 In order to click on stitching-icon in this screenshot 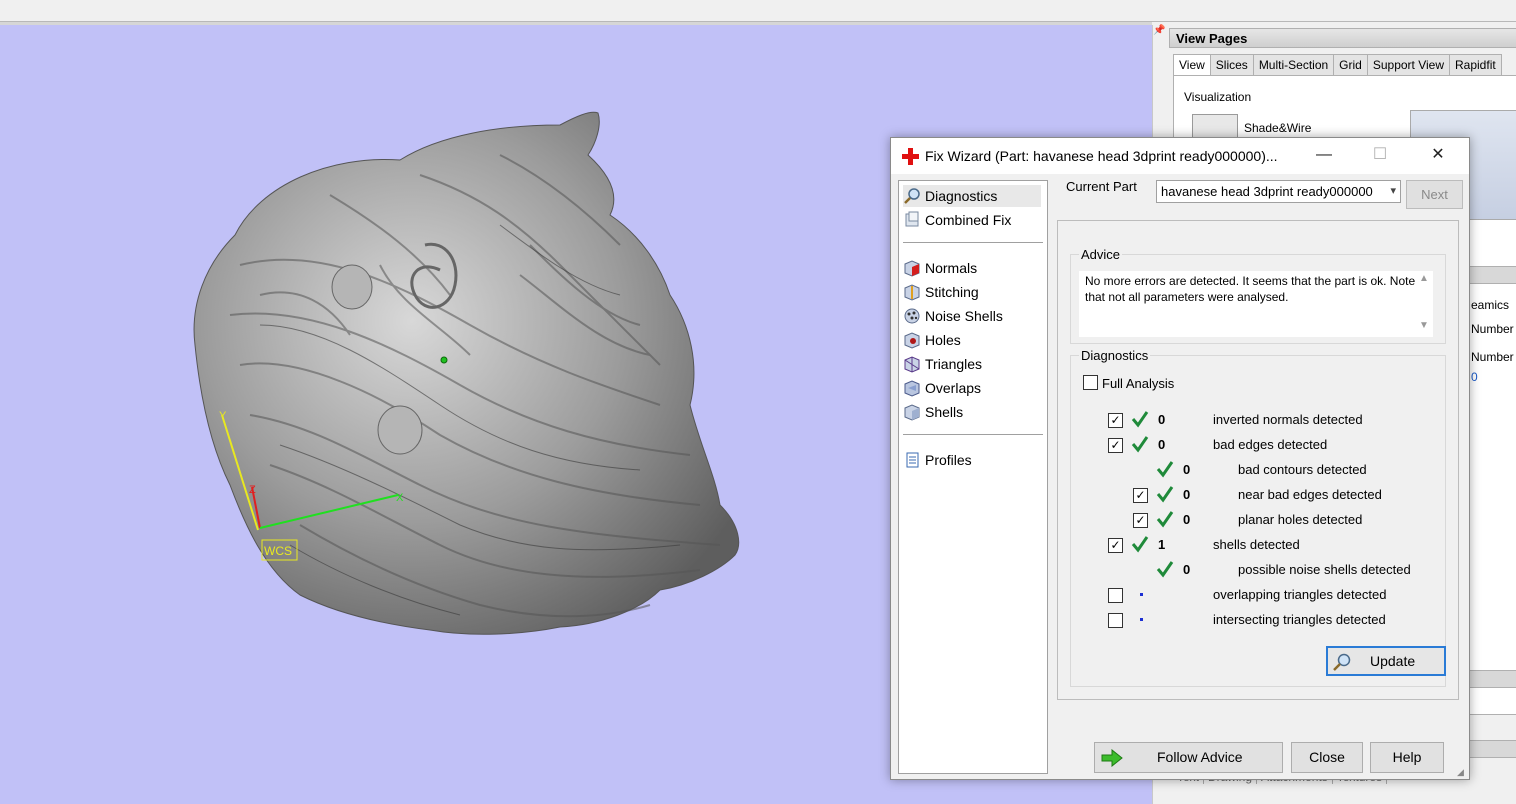, I will do `click(912, 292)`.